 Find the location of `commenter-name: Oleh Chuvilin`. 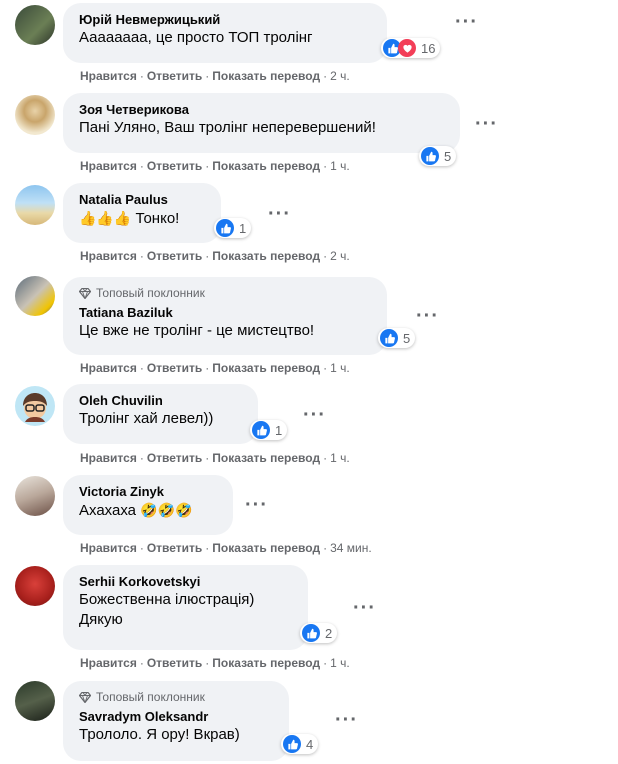

commenter-name: Oleh Chuvilin is located at coordinates (160, 400).